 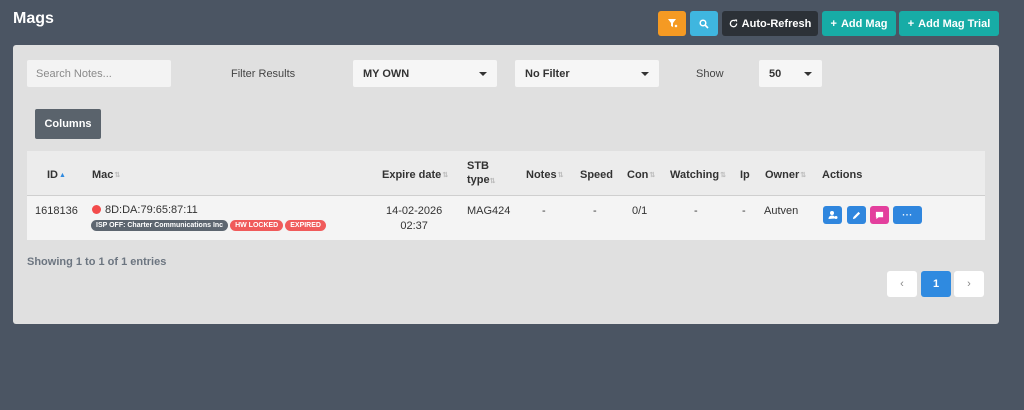 What do you see at coordinates (907, 215) in the screenshot?
I see `more-actions-button: ···` at bounding box center [907, 215].